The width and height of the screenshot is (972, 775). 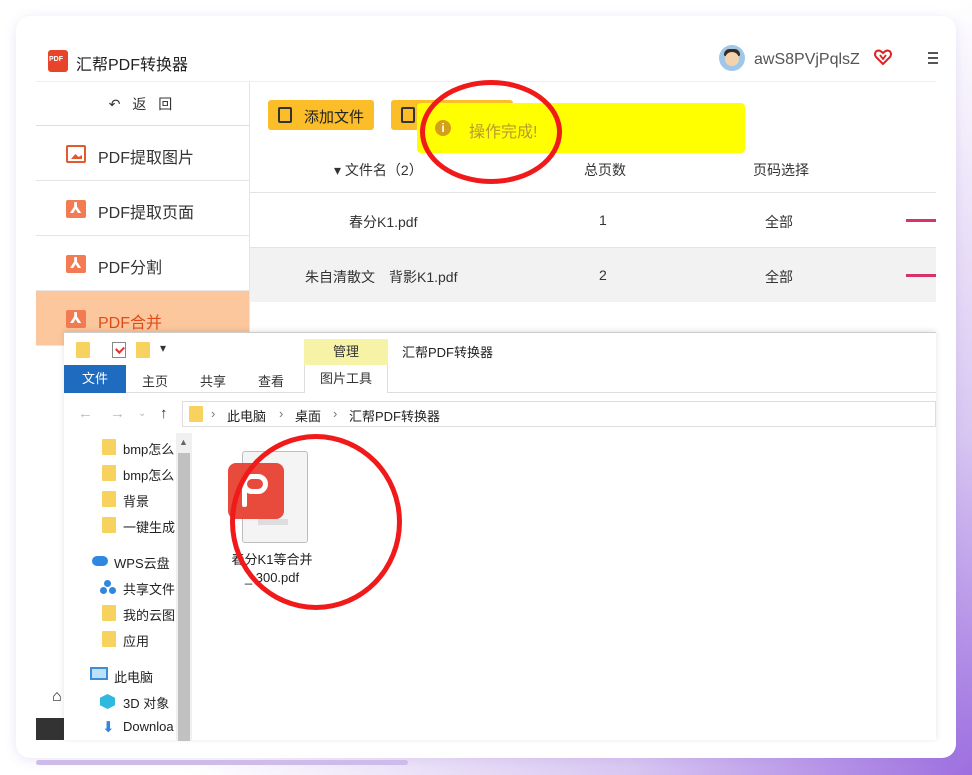 What do you see at coordinates (503, 132) in the screenshot?
I see `toast-message: 操作完成!` at bounding box center [503, 132].